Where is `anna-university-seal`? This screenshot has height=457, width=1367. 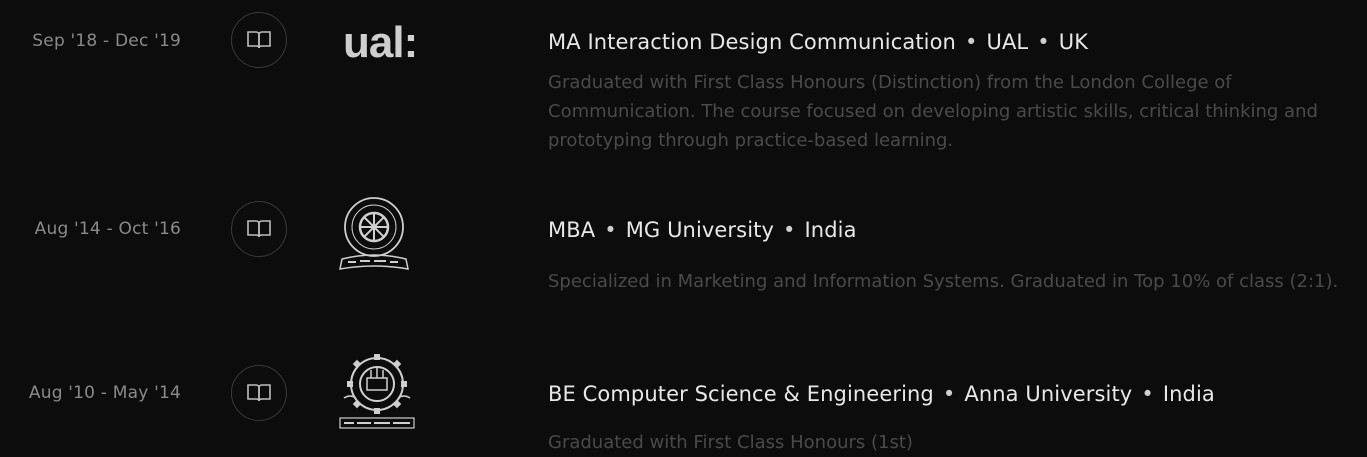
anna-university-seal is located at coordinates (377, 393).